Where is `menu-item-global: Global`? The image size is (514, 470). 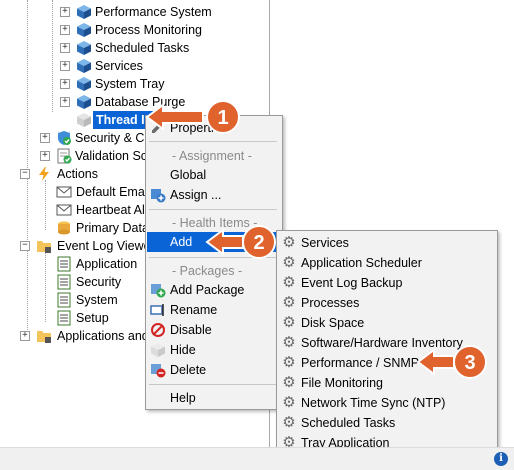 menu-item-global: Global is located at coordinates (214, 175).